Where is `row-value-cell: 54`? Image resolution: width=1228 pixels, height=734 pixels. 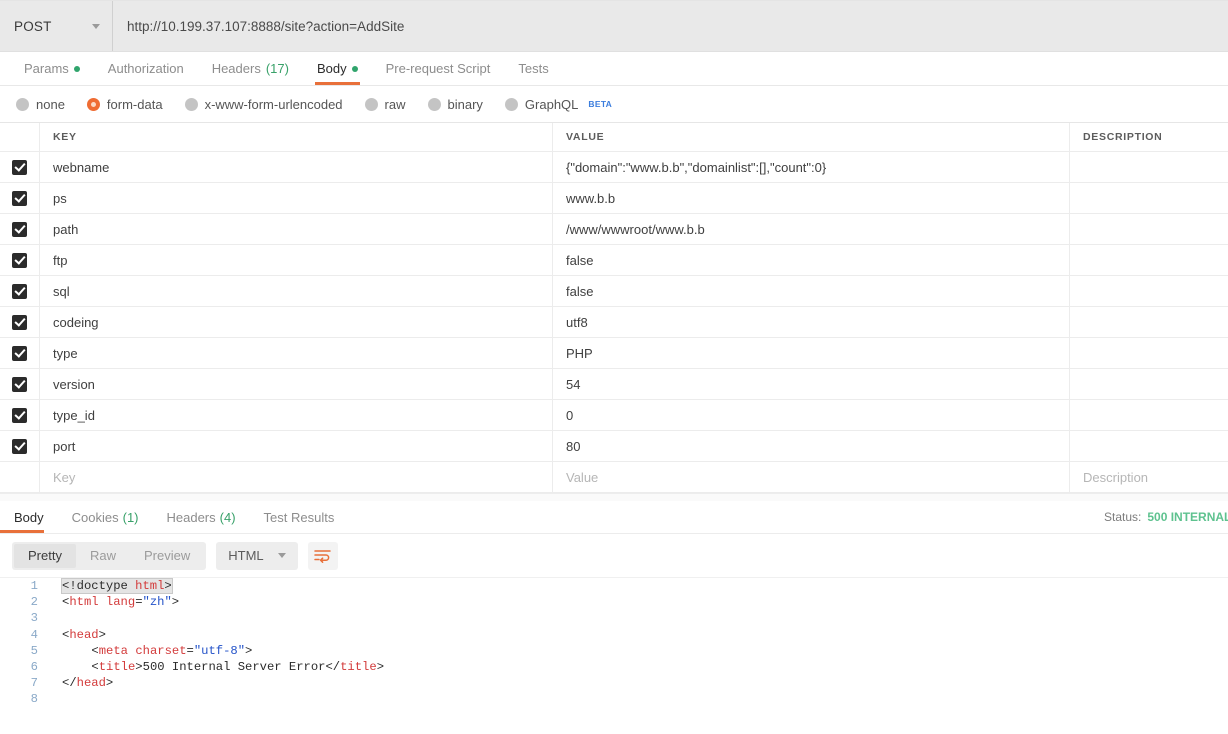
row-value-cell: 54 is located at coordinates (811, 384).